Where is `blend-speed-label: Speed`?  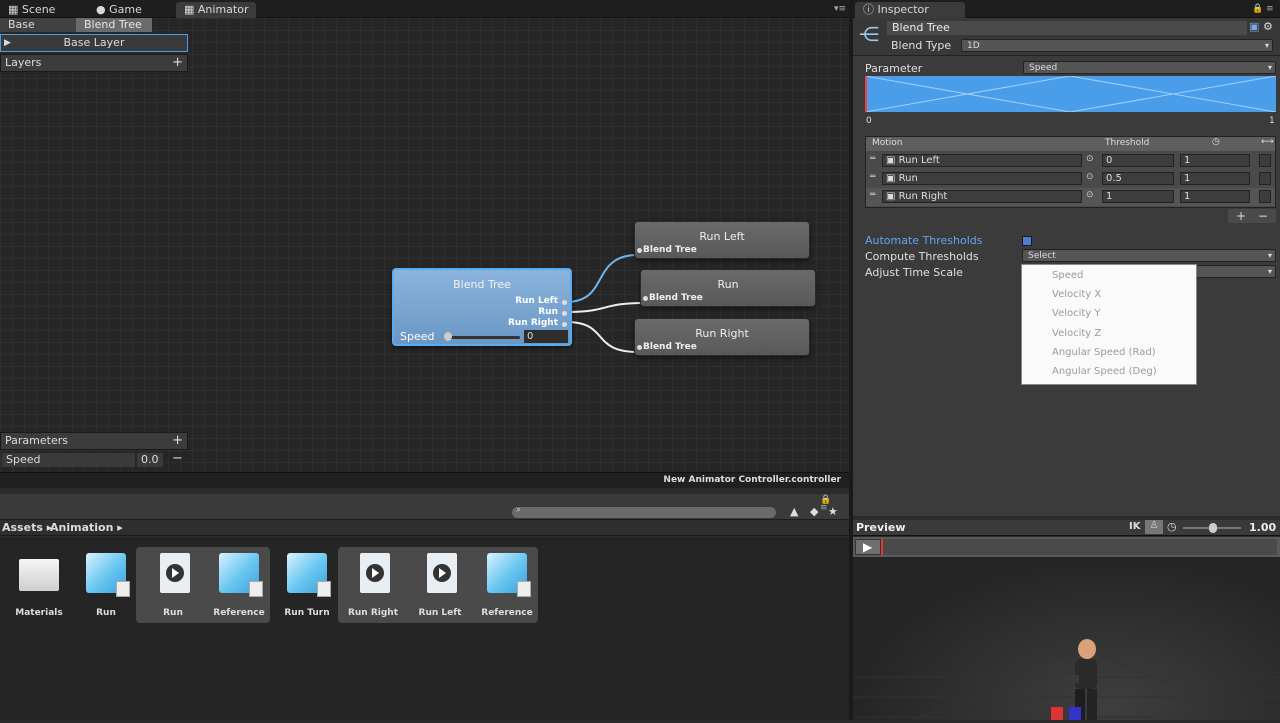 blend-speed-label: Speed is located at coordinates (417, 336).